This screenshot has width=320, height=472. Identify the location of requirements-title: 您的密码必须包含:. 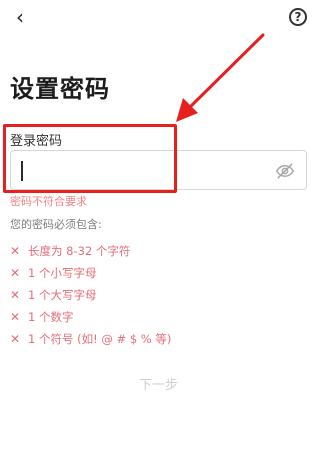
(56, 224).